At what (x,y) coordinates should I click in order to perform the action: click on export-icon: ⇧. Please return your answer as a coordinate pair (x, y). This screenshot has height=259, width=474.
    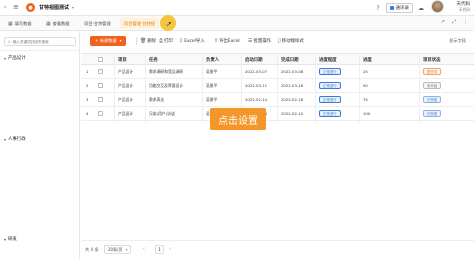
    Looking at the image, I should click on (216, 41).